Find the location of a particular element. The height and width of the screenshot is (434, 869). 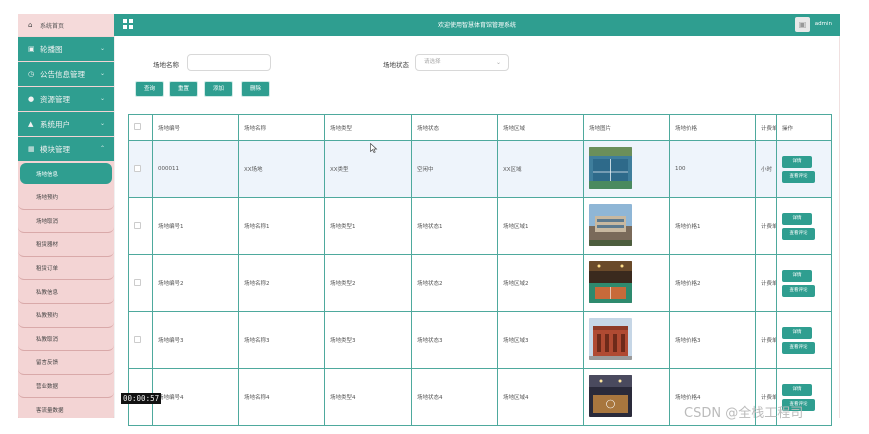

sidebar-item-label: 场地取消 is located at coordinates (47, 221).